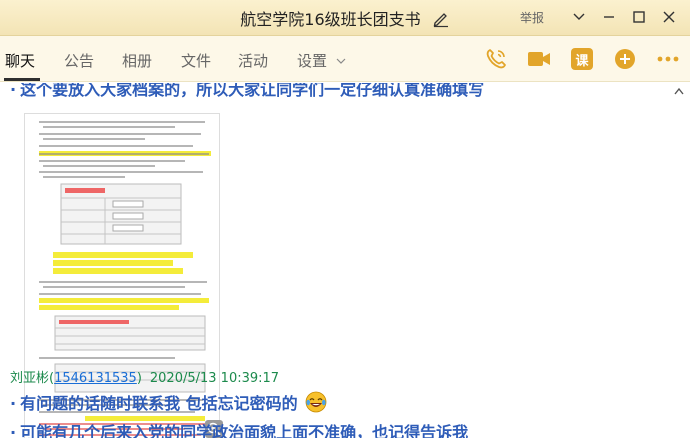 The width and height of the screenshot is (690, 438). I want to click on scroll-up-arrow-icon, so click(679, 91).